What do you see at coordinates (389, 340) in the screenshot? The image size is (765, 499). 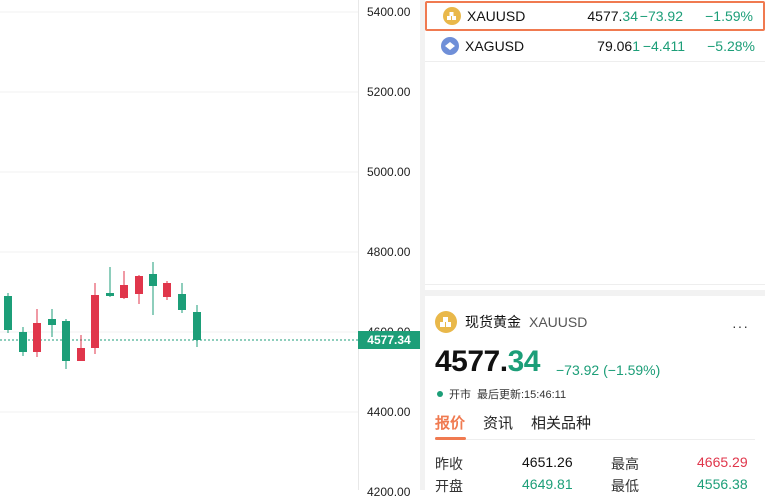 I see `current-price-tag: 4577.34` at bounding box center [389, 340].